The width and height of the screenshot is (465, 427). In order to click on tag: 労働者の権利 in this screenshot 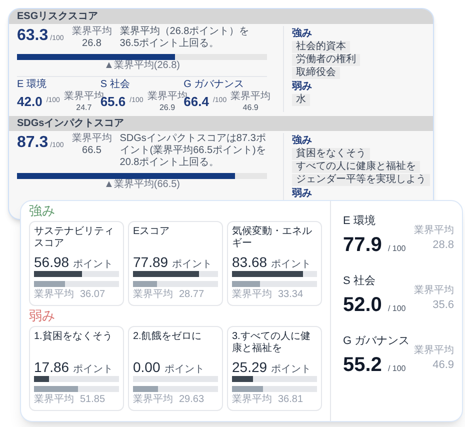, I will do `click(326, 60)`.